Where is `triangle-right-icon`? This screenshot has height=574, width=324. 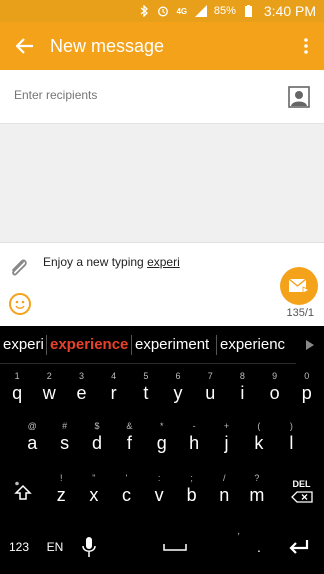
triangle-right-icon is located at coordinates (310, 345).